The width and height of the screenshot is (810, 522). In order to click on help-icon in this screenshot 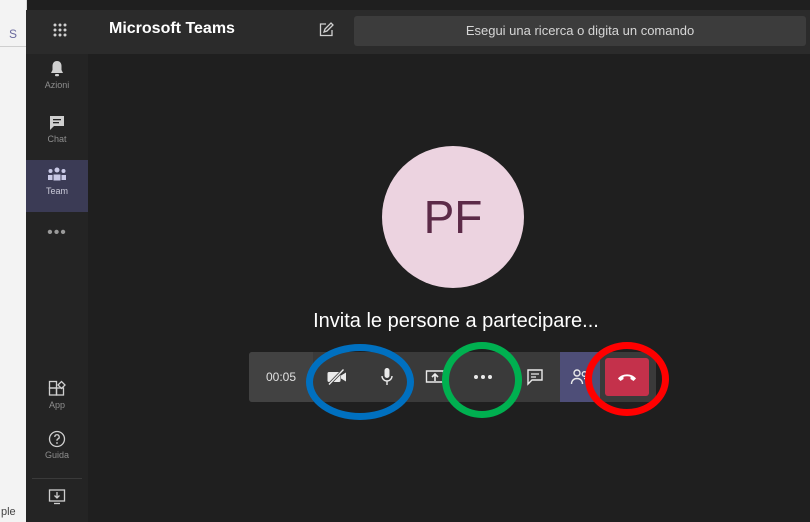, I will do `click(57, 439)`.